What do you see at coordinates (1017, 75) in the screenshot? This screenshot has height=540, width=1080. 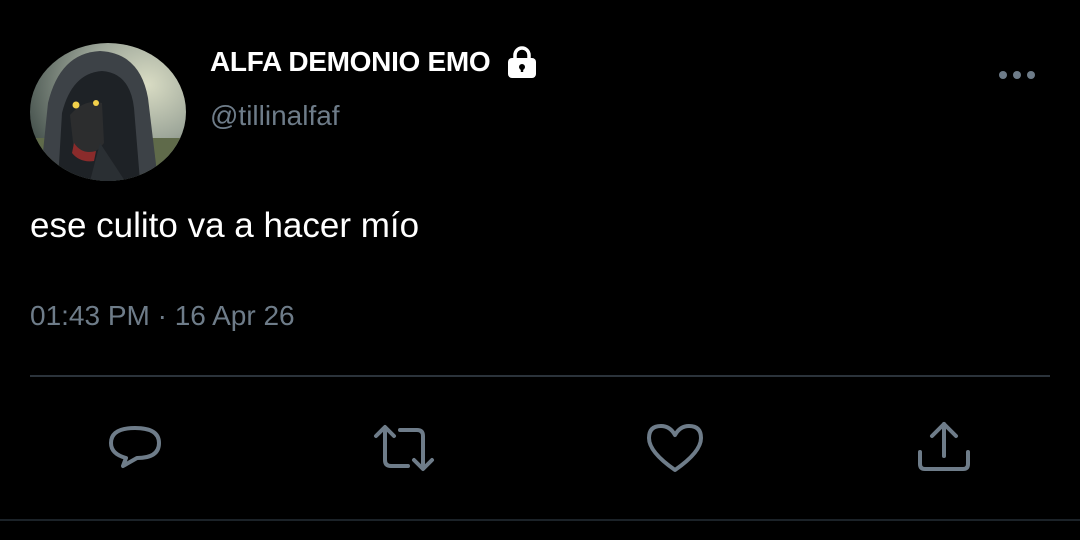 I see `more-dots-icon` at bounding box center [1017, 75].